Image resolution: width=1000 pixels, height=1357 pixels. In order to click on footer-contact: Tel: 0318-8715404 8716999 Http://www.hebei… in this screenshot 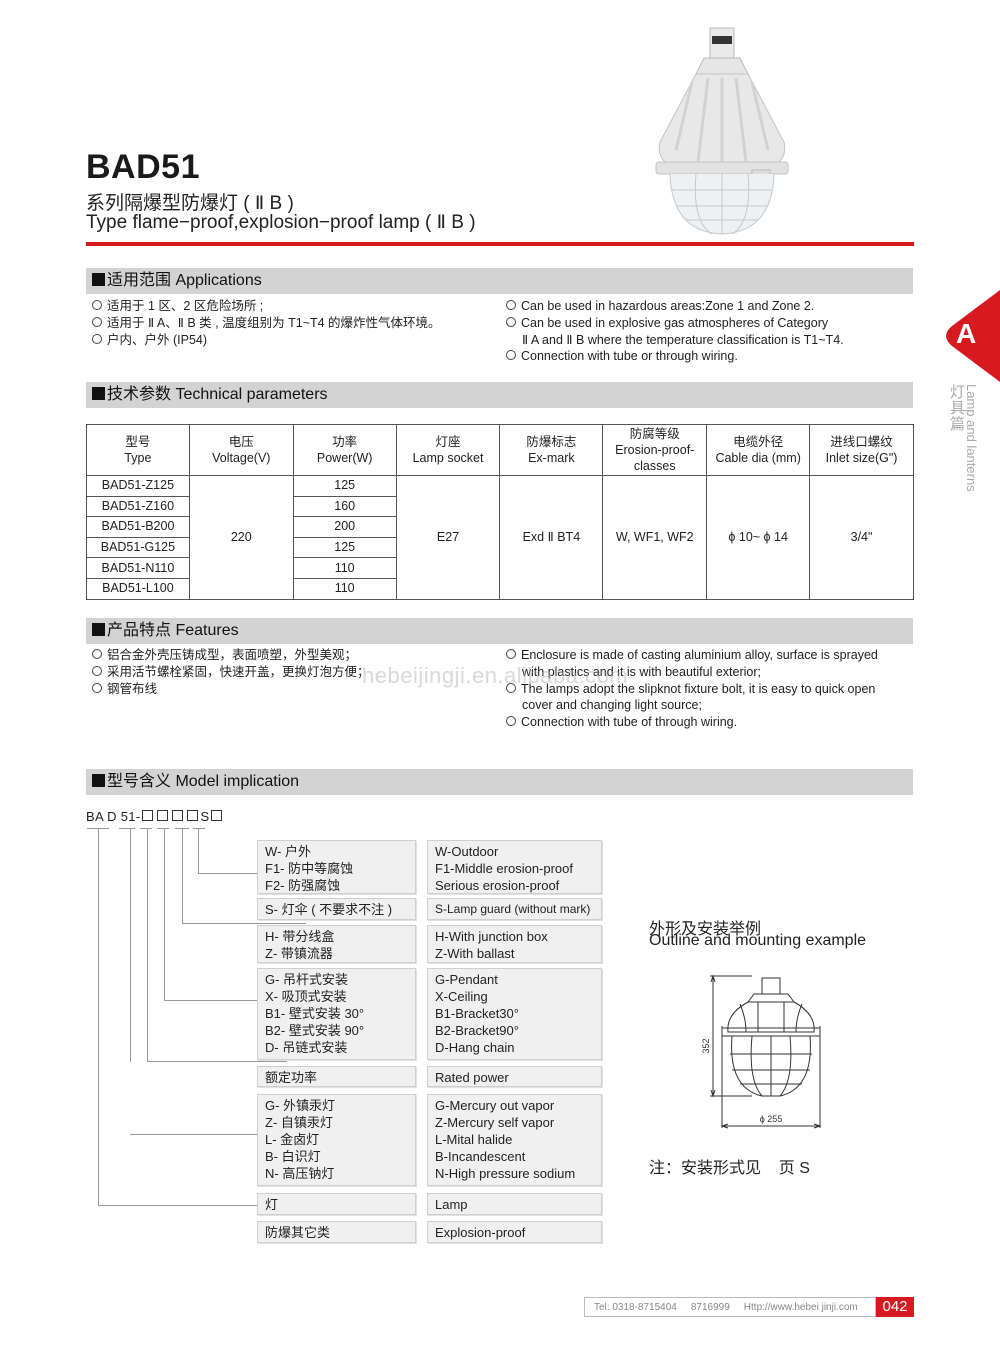, I will do `click(730, 1307)`.